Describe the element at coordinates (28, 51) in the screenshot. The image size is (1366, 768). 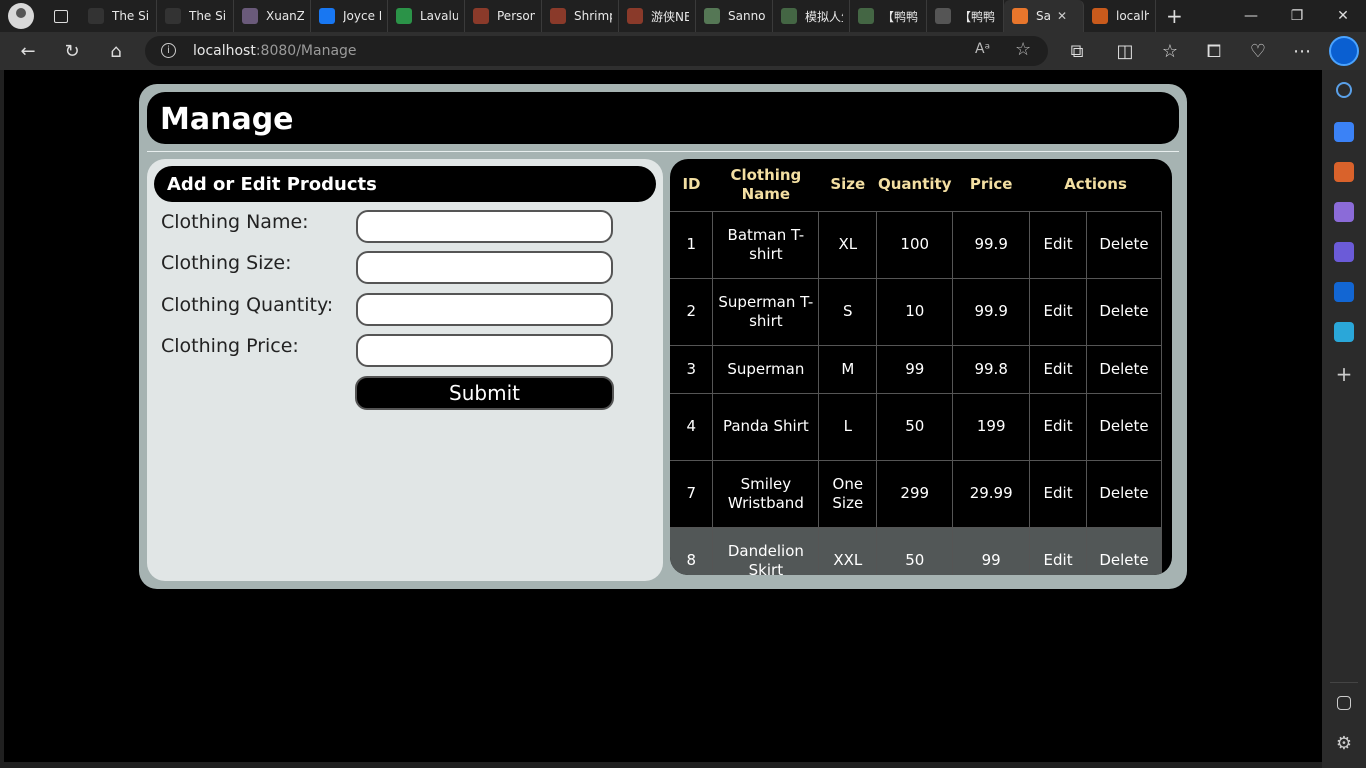
I see `back-icon: ←` at that location.